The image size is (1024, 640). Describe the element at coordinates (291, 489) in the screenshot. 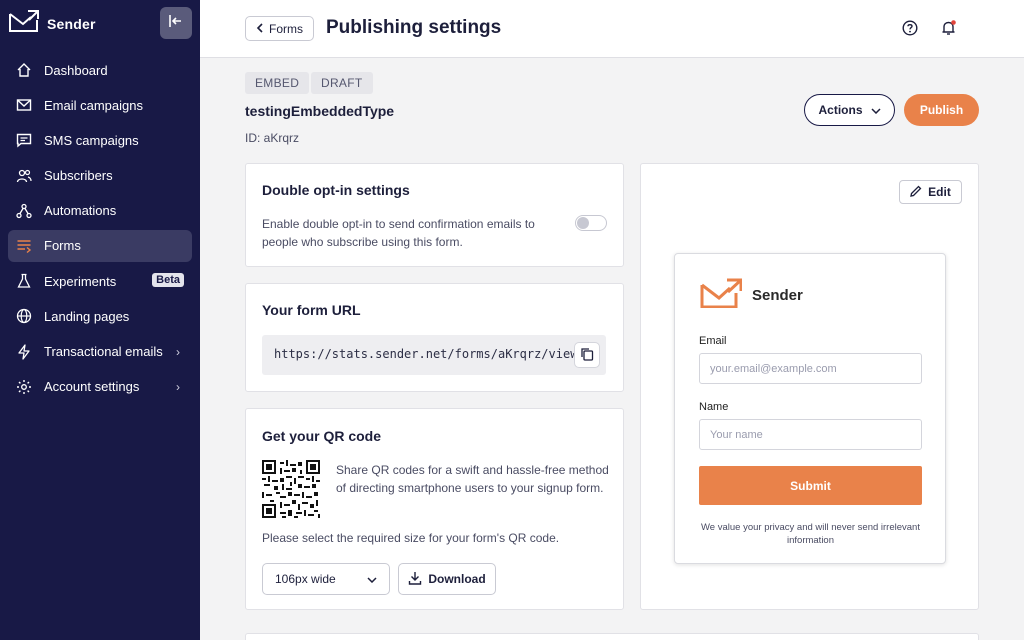

I see `qr-code-image` at that location.